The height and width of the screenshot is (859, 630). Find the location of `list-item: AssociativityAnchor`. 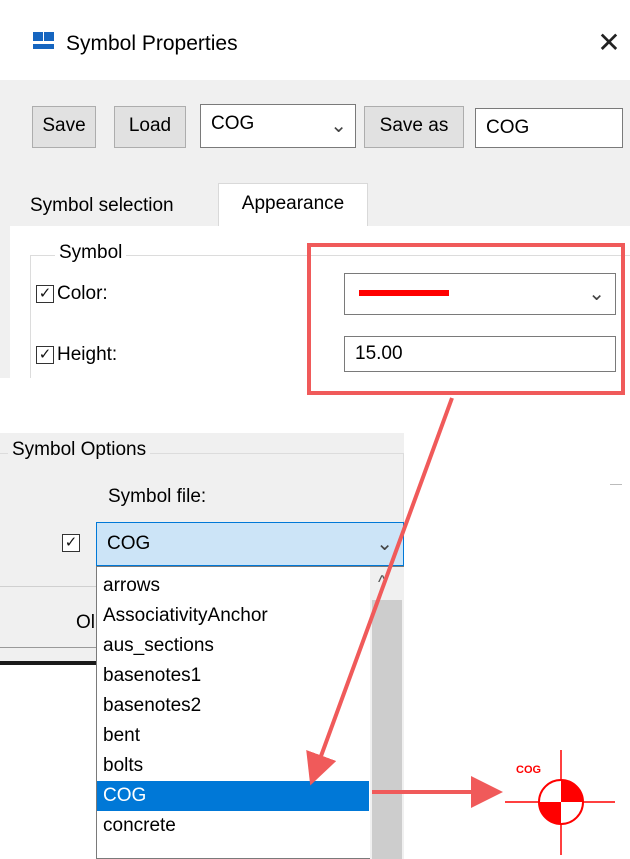

list-item: AssociativityAnchor is located at coordinates (233, 616).